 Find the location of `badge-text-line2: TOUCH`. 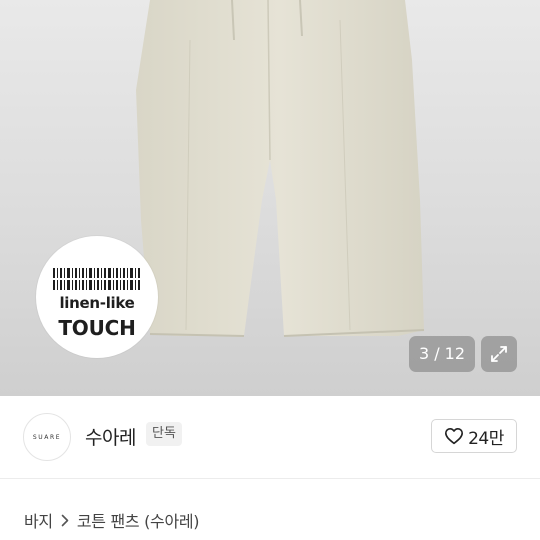

badge-text-line2: TOUCH is located at coordinates (97, 328).